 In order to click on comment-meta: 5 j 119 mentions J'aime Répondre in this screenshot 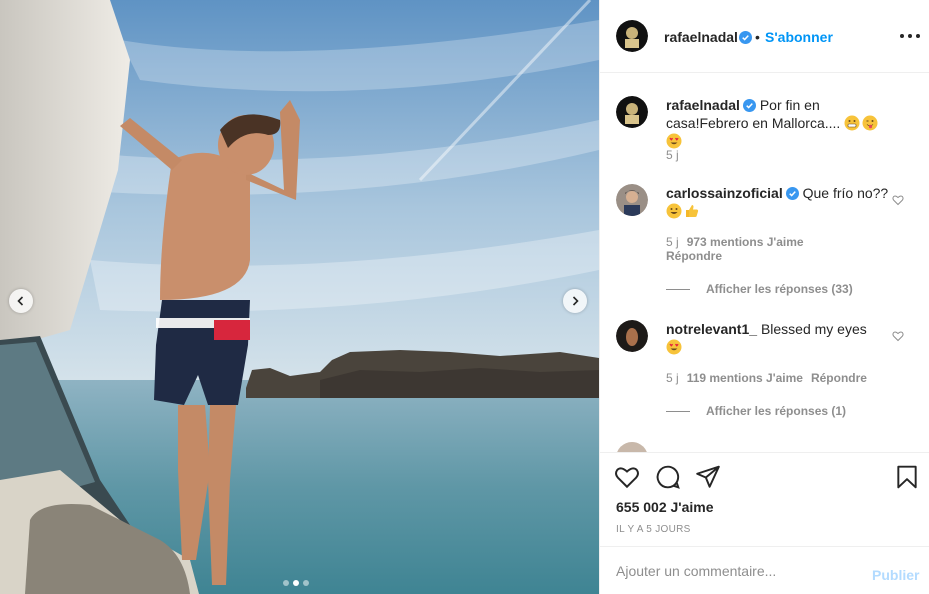, I will do `click(766, 378)`.